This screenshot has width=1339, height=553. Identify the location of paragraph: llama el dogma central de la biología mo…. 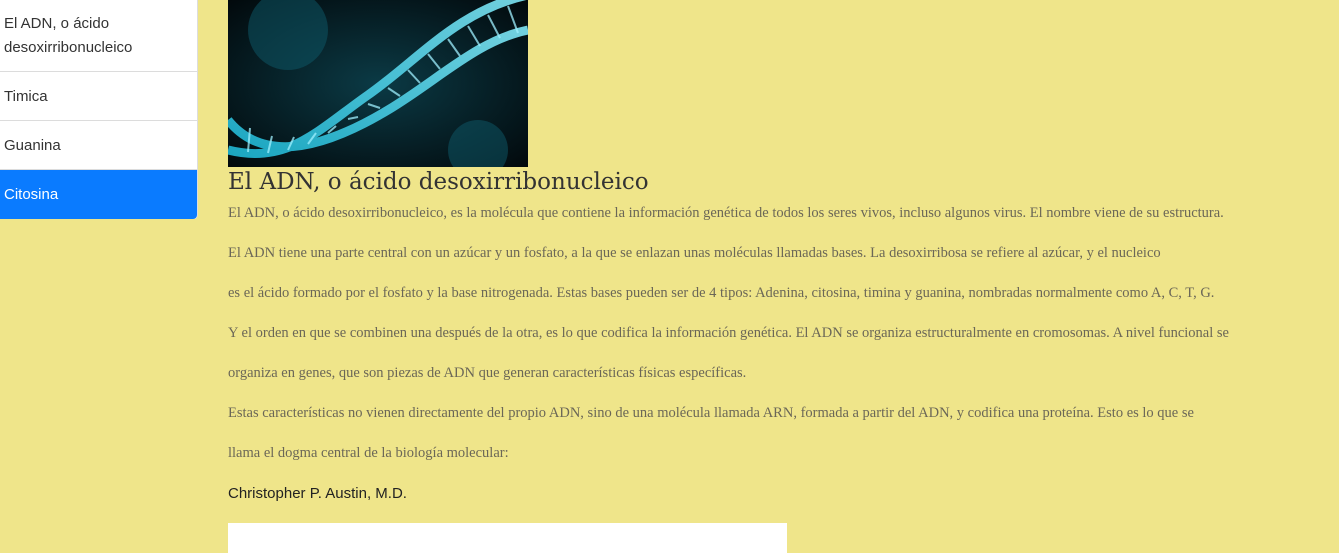
(368, 453).